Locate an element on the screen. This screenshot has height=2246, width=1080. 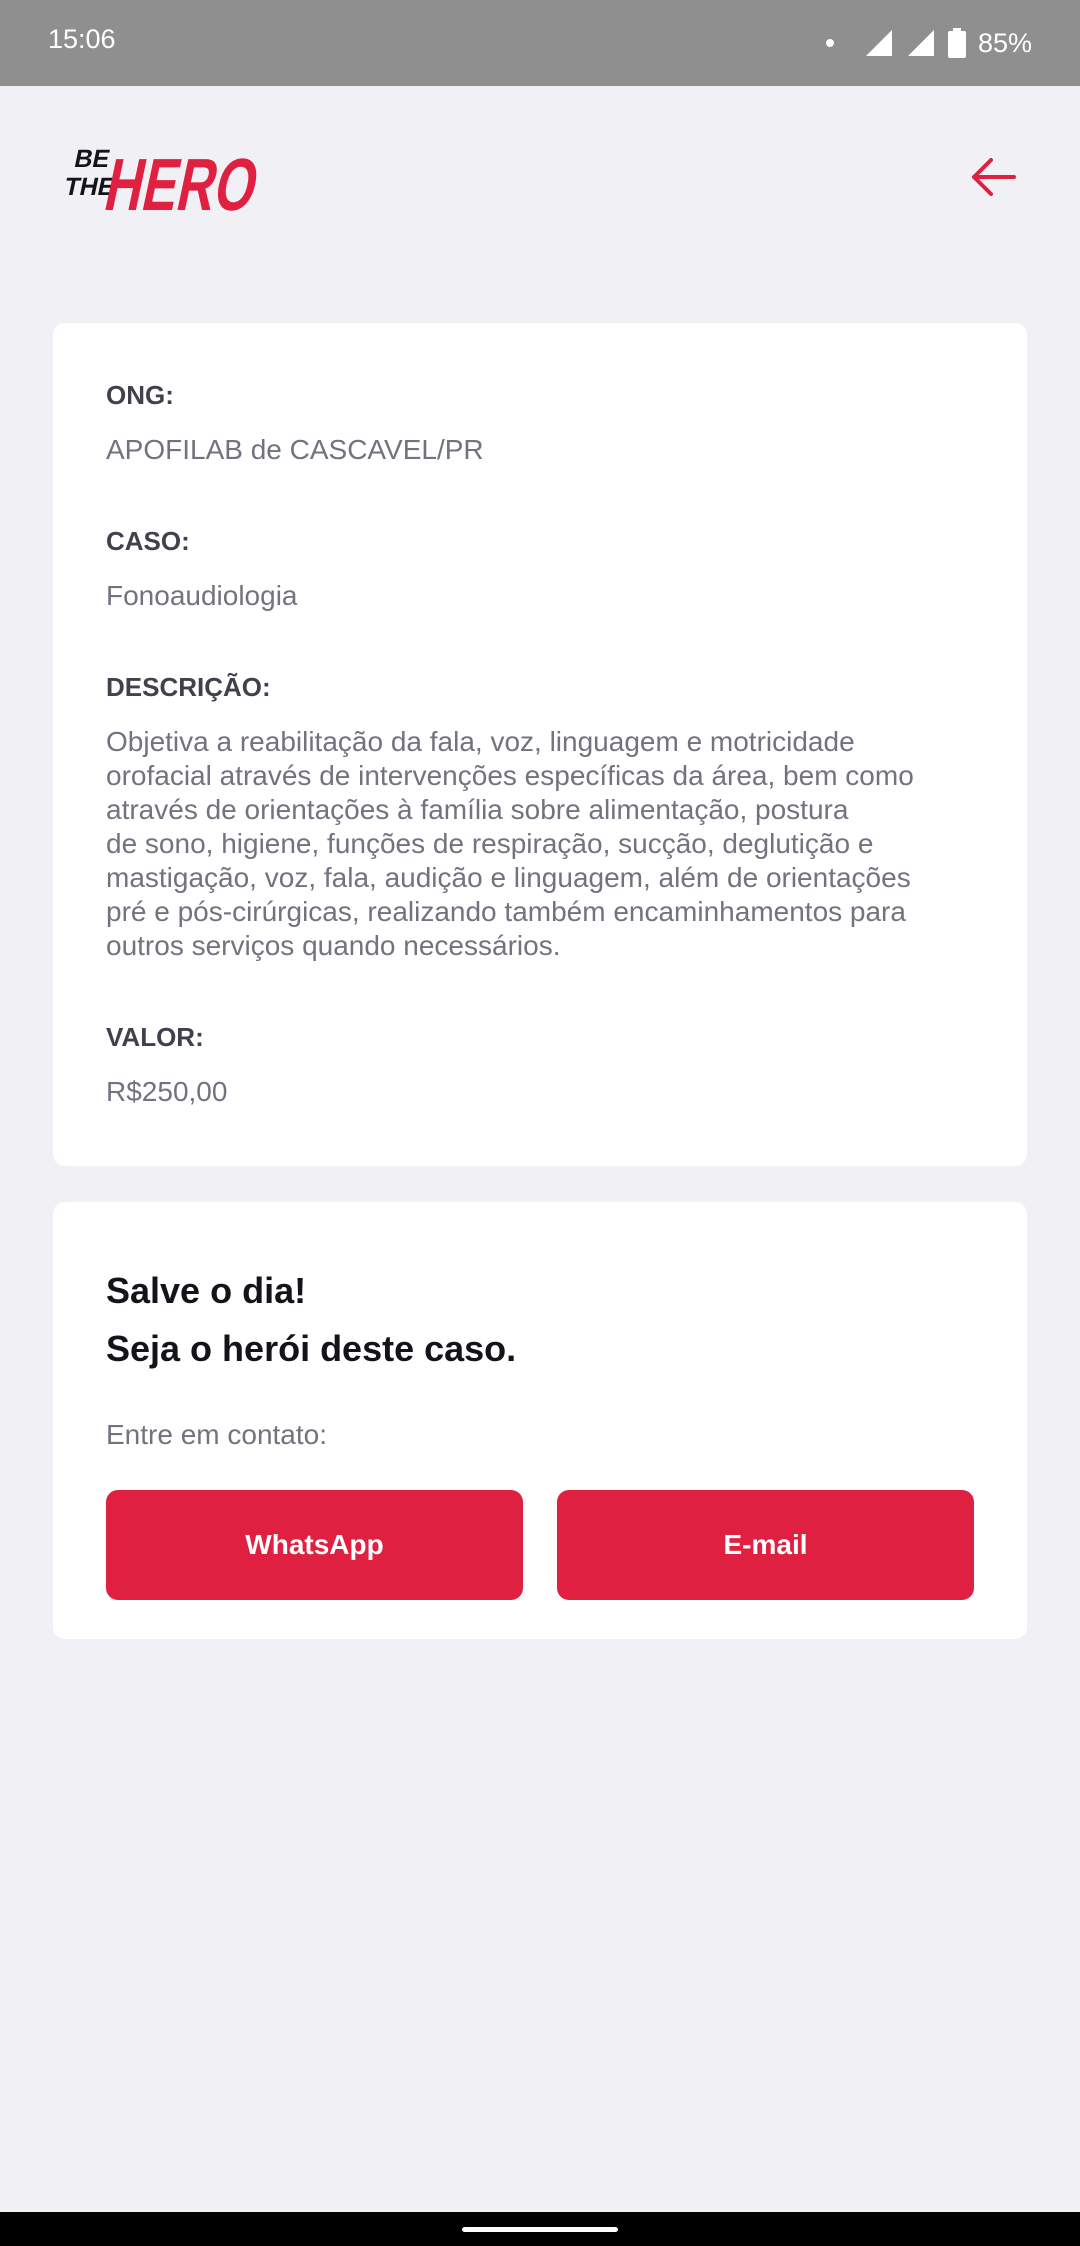
hero-title-line-1: Salve o dia! is located at coordinates (206, 1290).